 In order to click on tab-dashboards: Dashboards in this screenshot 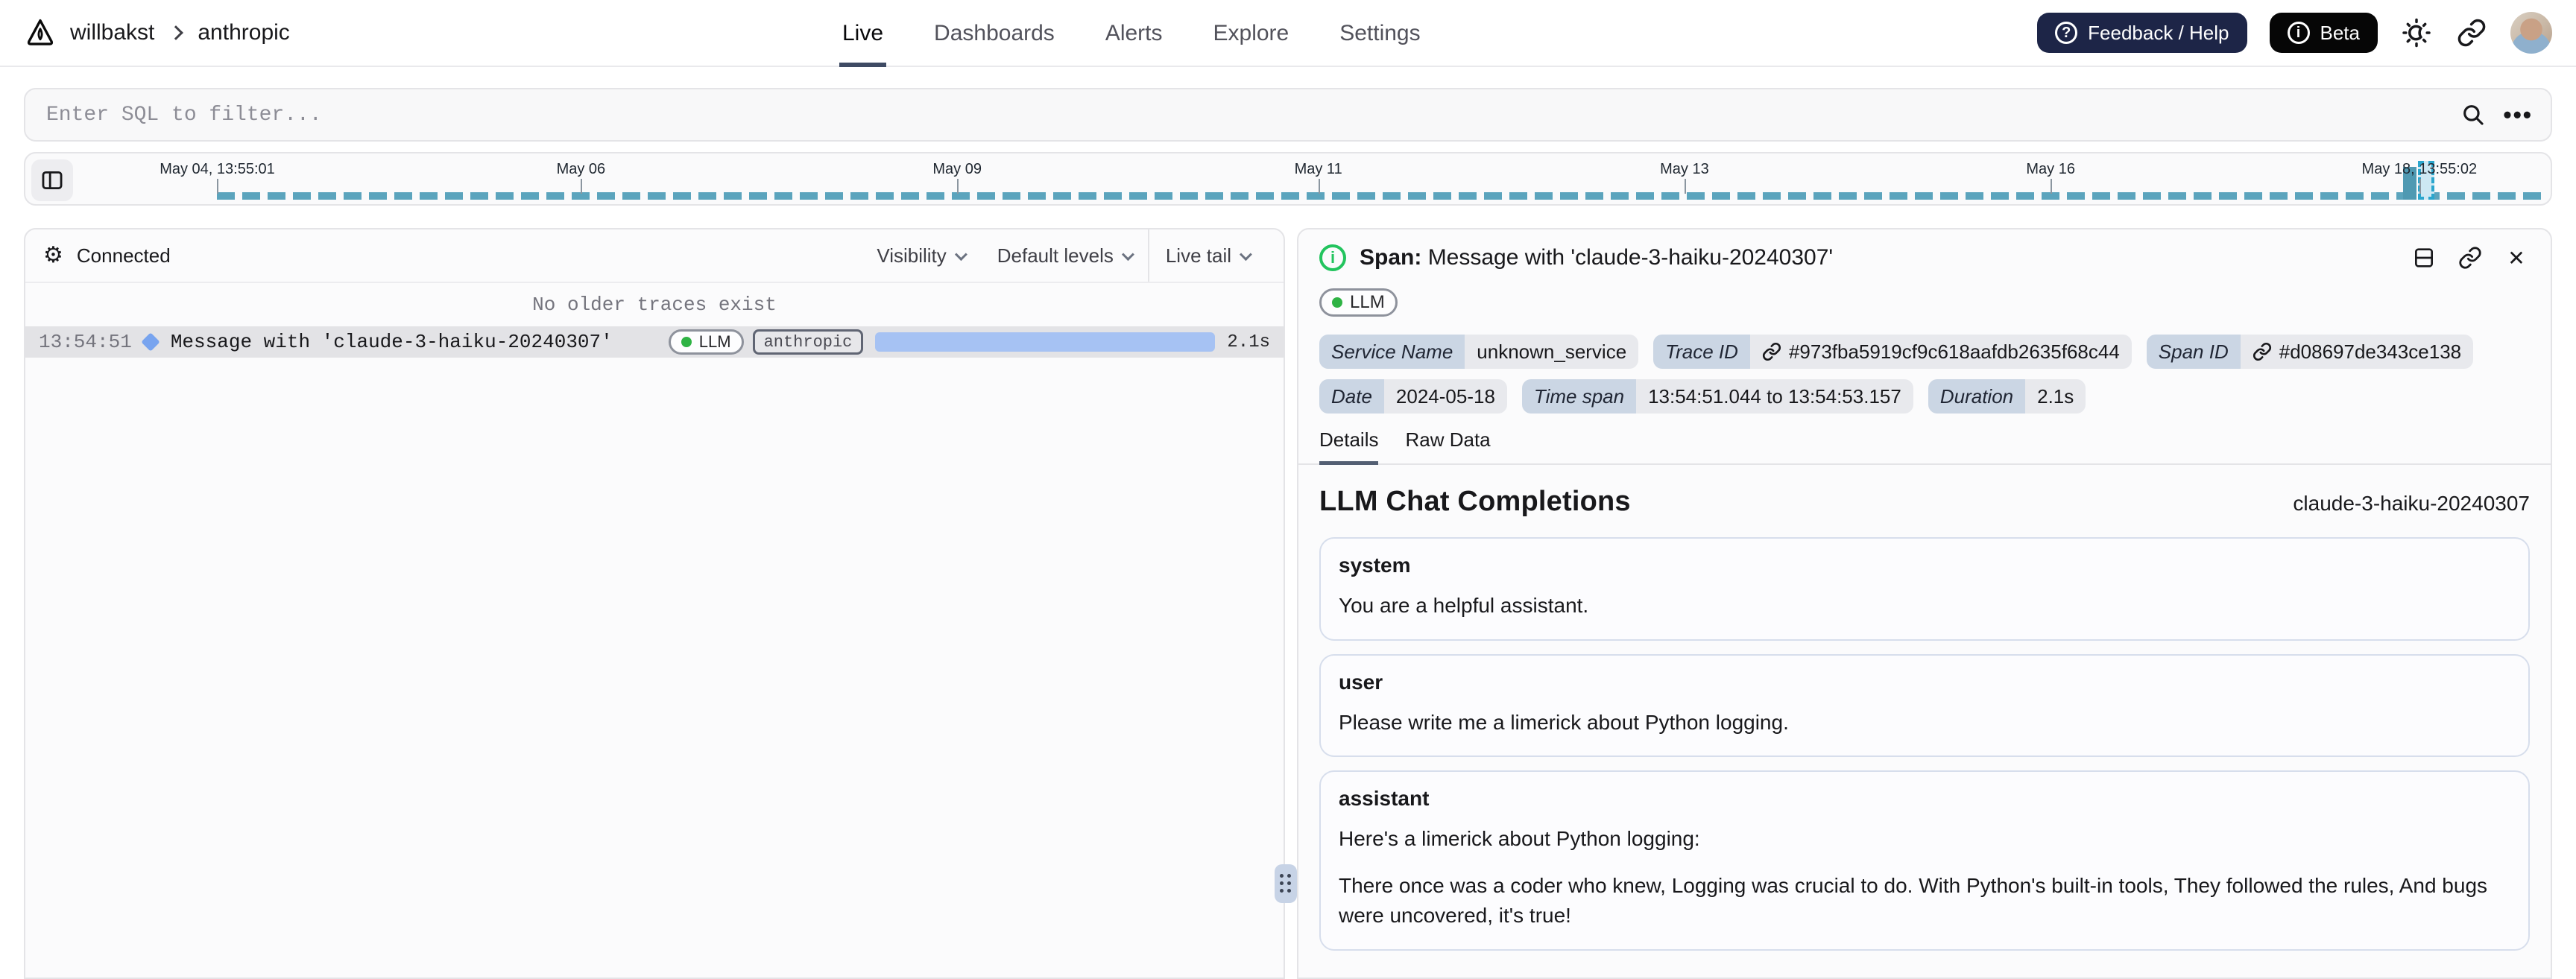, I will do `click(994, 33)`.